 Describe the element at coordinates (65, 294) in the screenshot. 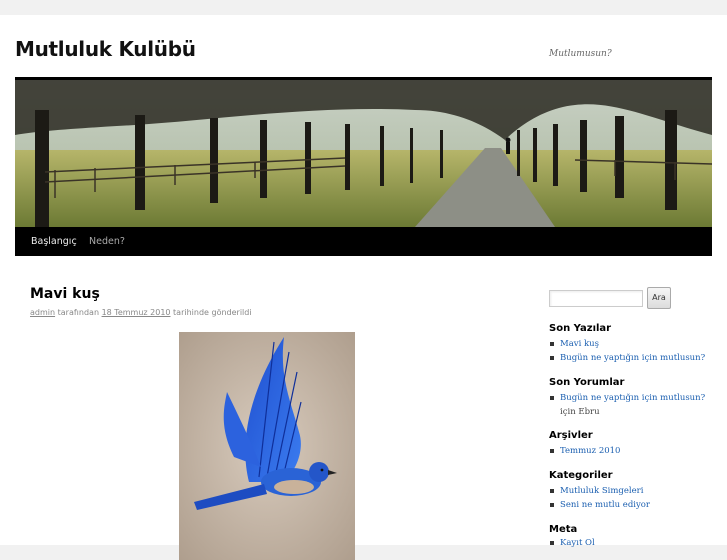

I see `post-title: Mavi kuş` at that location.